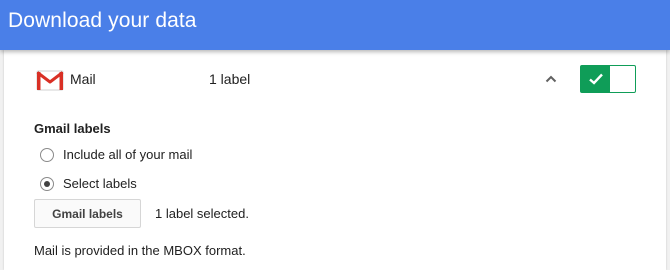 The height and width of the screenshot is (270, 670). I want to click on chevron-up-icon, so click(551, 79).